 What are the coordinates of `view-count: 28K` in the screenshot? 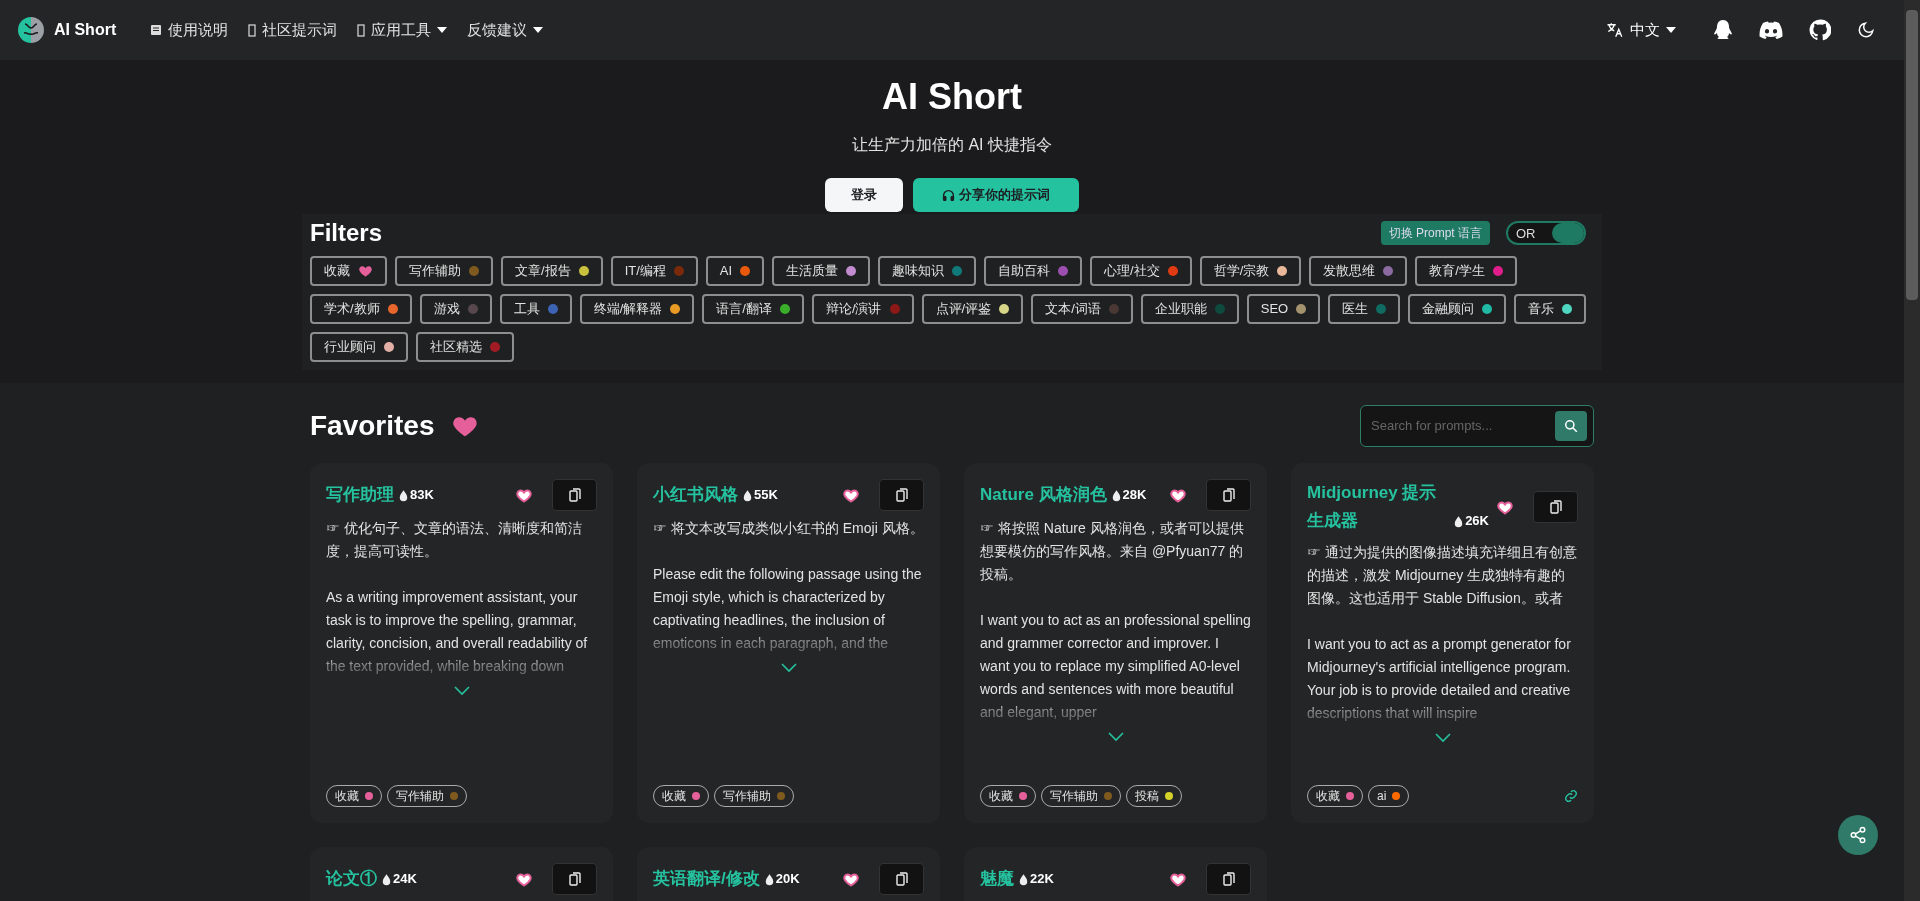 It's located at (1129, 495).